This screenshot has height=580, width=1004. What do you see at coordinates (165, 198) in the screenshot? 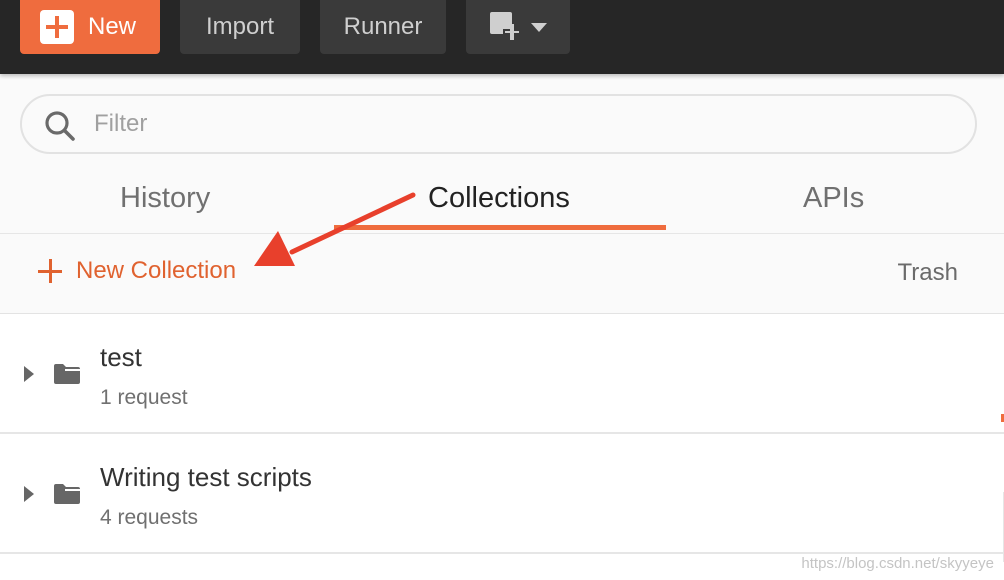
I see `tab-history: History` at bounding box center [165, 198].